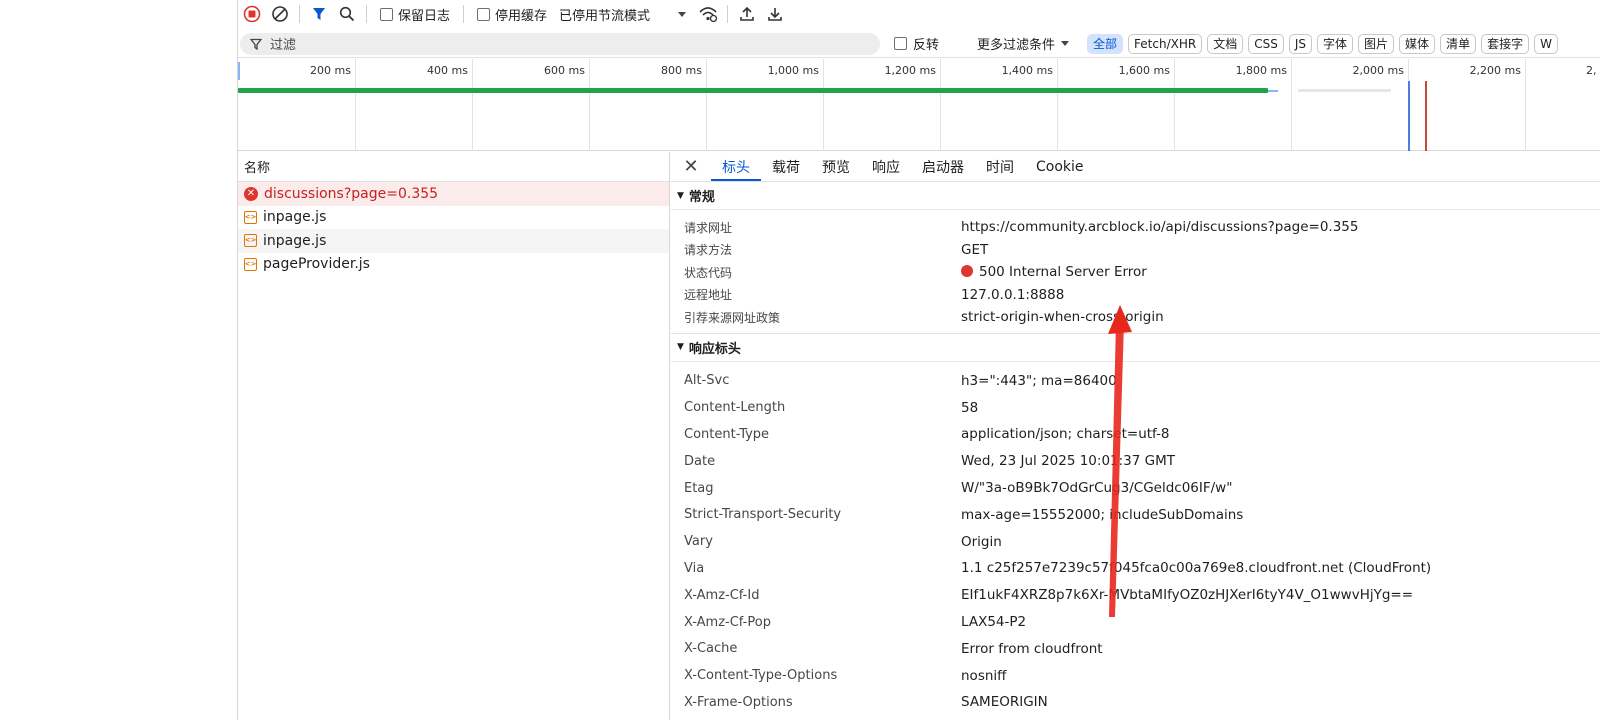 The height and width of the screenshot is (720, 1600). What do you see at coordinates (239, 71) in the screenshot?
I see `timeline-start-marker` at bounding box center [239, 71].